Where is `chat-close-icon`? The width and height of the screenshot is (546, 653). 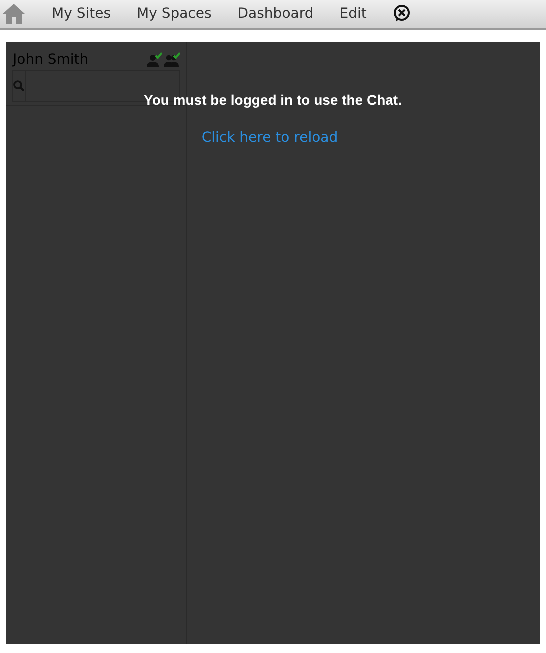
chat-close-icon is located at coordinates (401, 14).